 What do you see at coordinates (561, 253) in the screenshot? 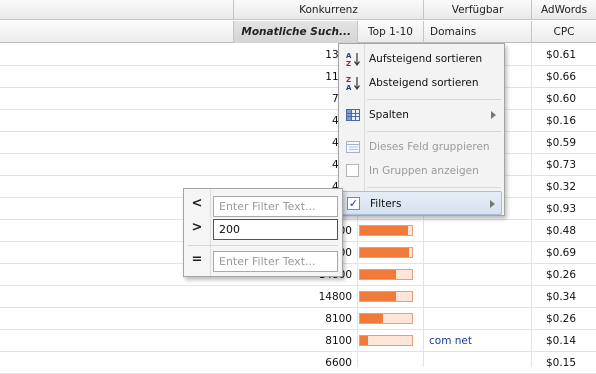
I see `cpc-cell: $0.69` at bounding box center [561, 253].